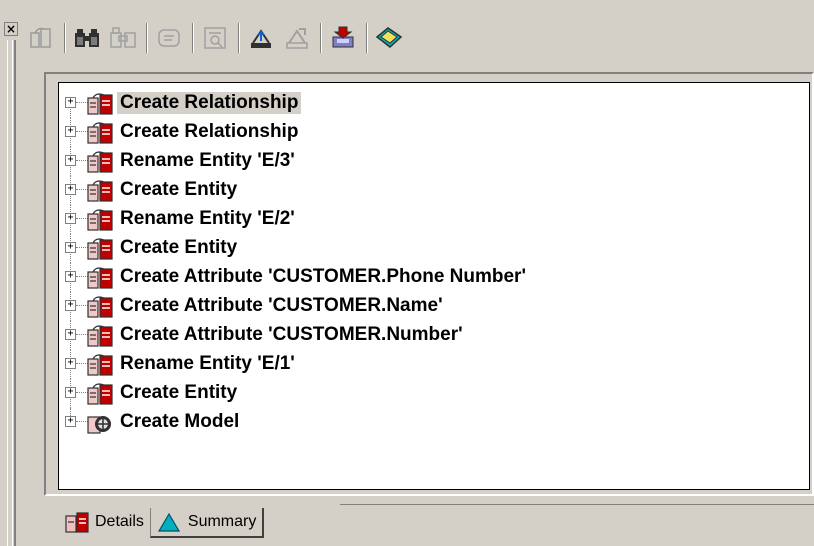 The width and height of the screenshot is (814, 546). Describe the element at coordinates (99, 425) in the screenshot. I see `model-icon` at that location.